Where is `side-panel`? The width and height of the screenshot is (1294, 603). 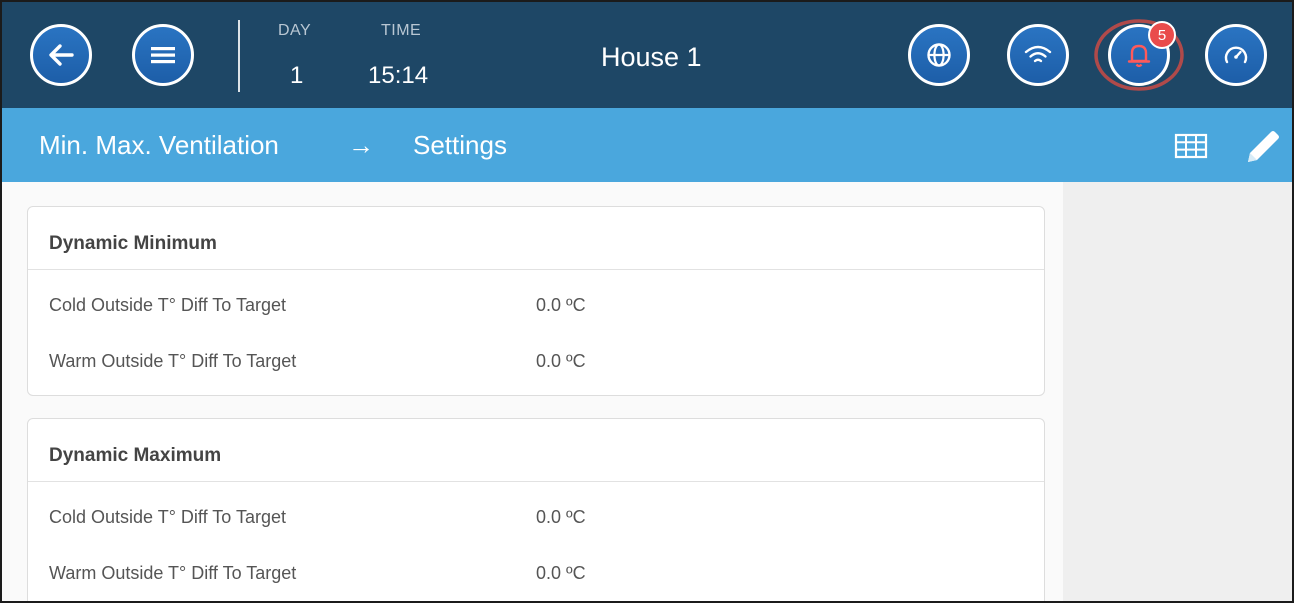 side-panel is located at coordinates (1177, 391).